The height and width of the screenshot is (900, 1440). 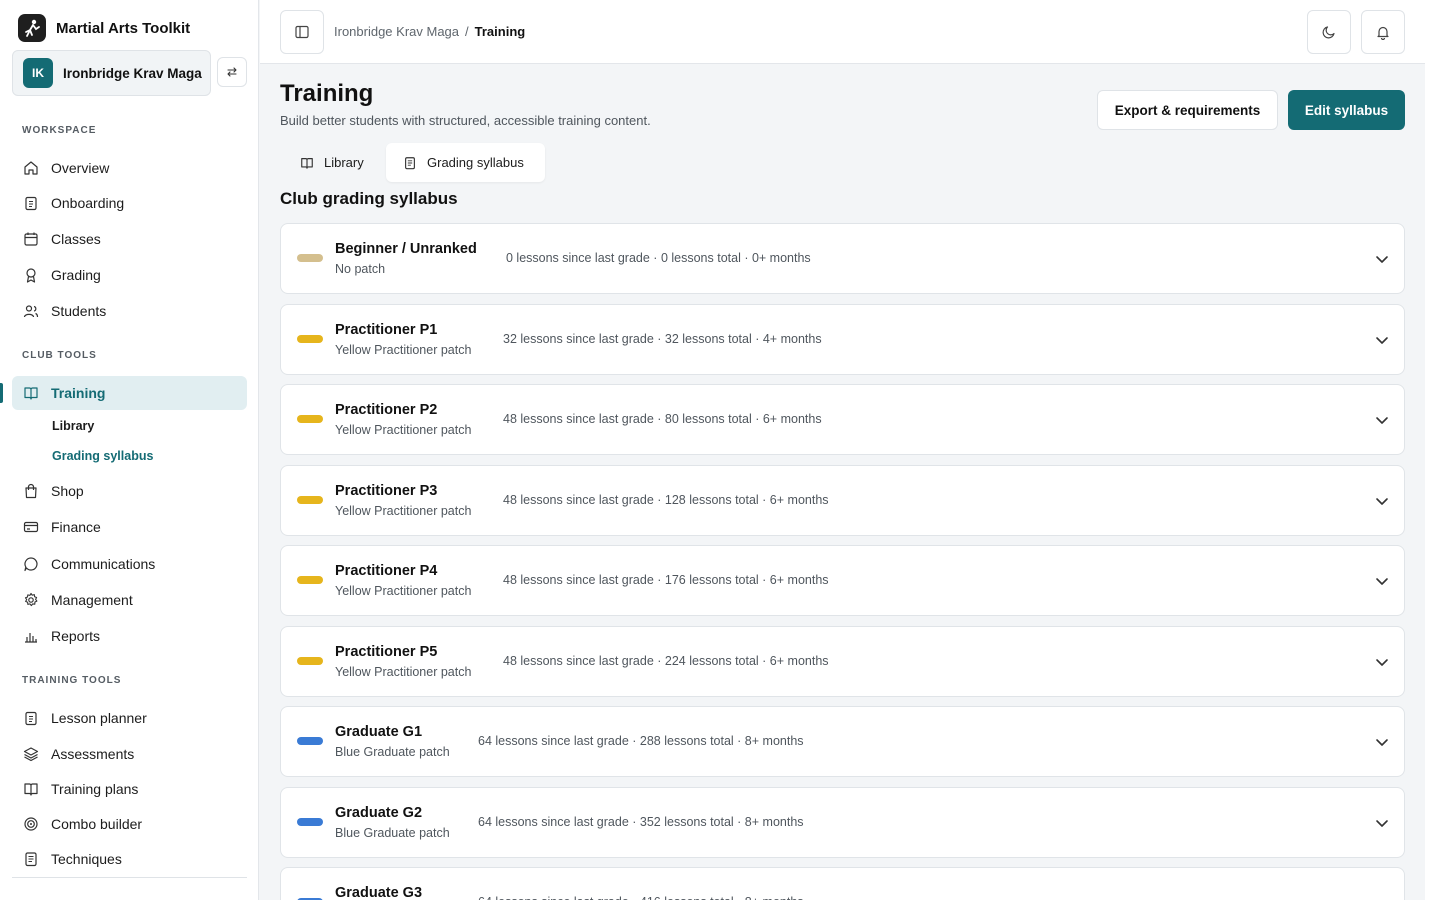 I want to click on sidebar-subitem-library: Library, so click(x=73, y=426).